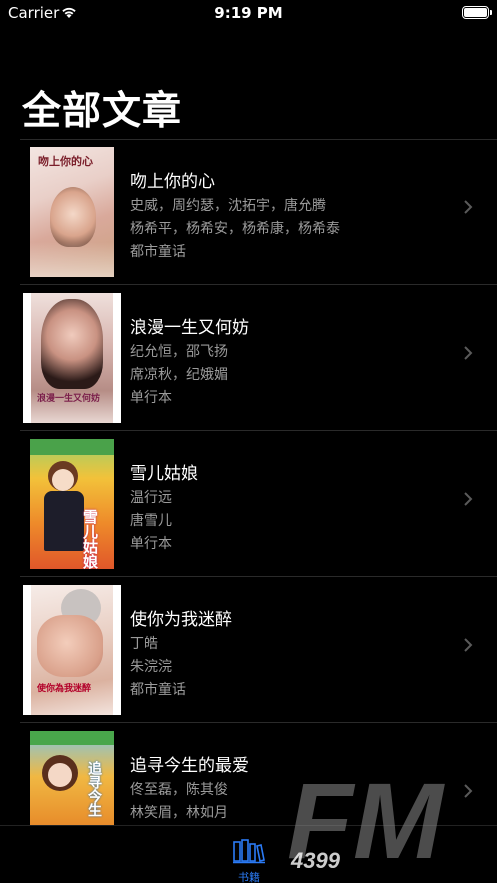  What do you see at coordinates (151, 521) in the screenshot?
I see `book-characters: 唐雪儿` at bounding box center [151, 521].